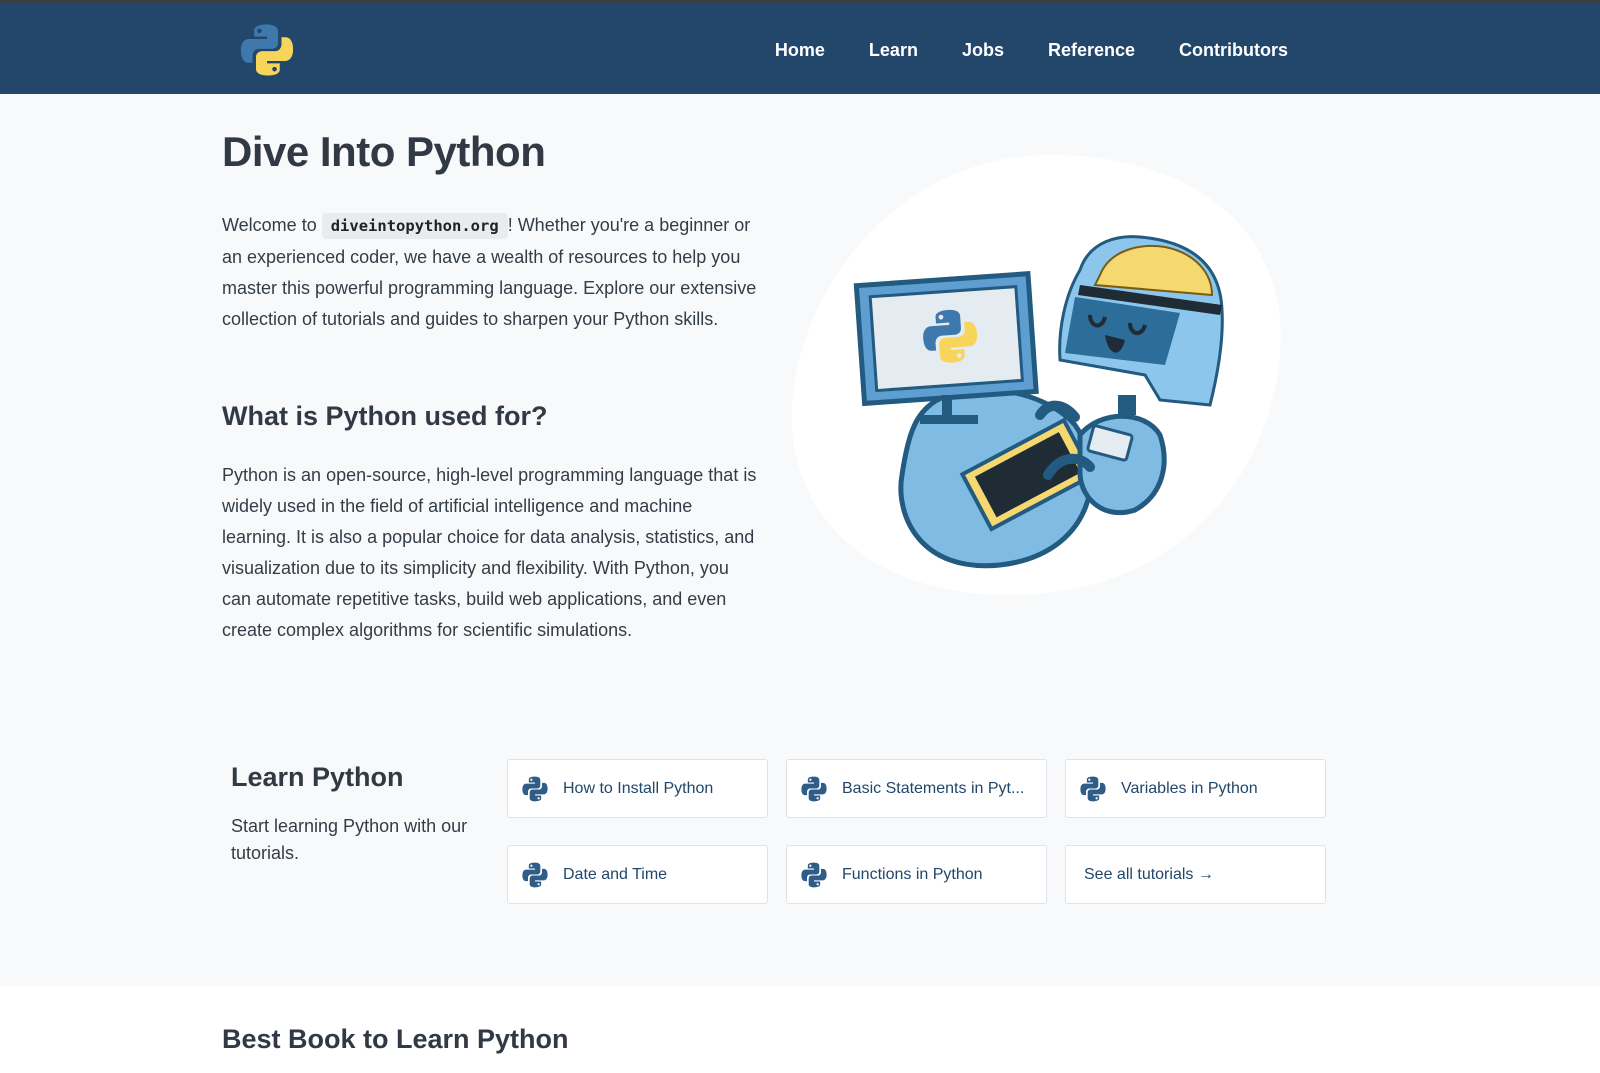 Image resolution: width=1600 pixels, height=1073 pixels. Describe the element at coordinates (384, 151) in the screenshot. I see `page-title: Dive Into Python` at that location.